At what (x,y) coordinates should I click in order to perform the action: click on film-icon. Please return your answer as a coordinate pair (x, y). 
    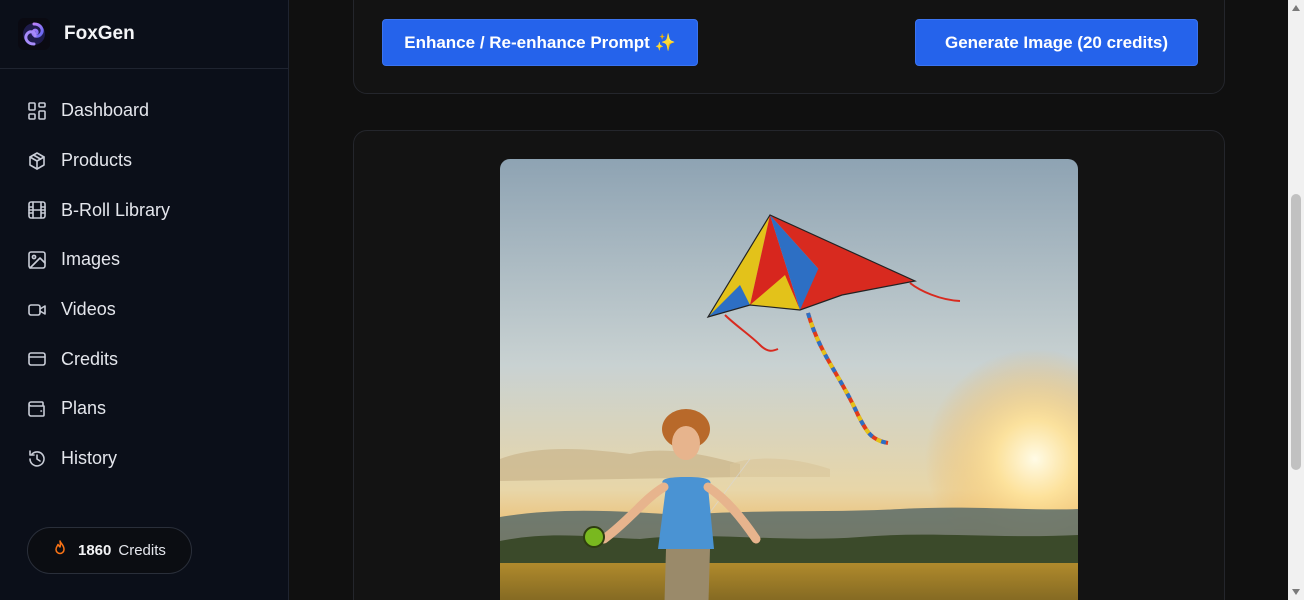
    Looking at the image, I should click on (37, 210).